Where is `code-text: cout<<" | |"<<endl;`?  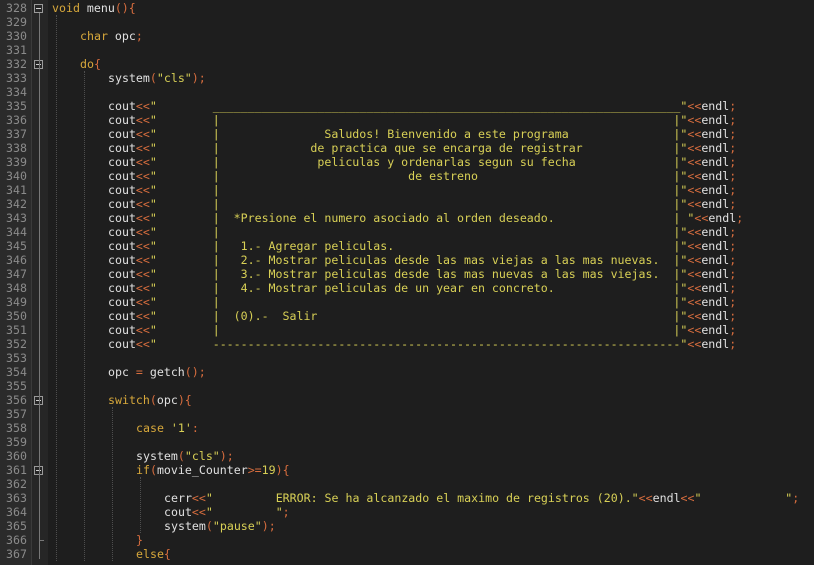 code-text: cout<<" | |"<<endl; is located at coordinates (422, 330).